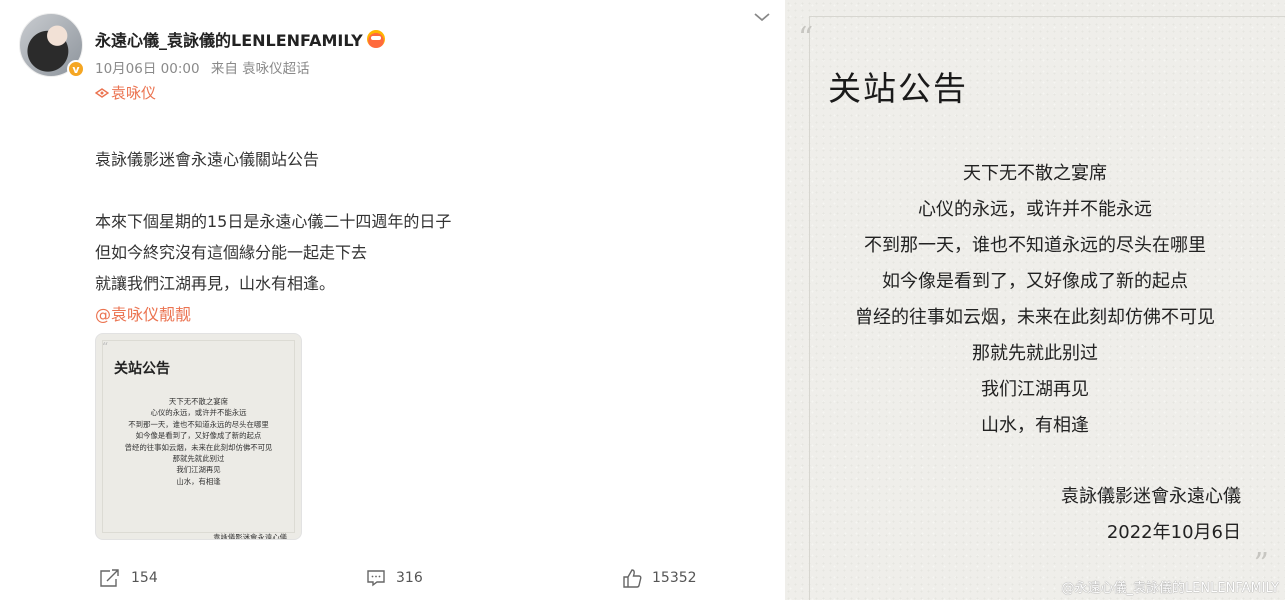 The image size is (1285, 600). Describe the element at coordinates (231, 252) in the screenshot. I see `content-line: 但如今終究沒有這個緣分能一起走下去` at that location.